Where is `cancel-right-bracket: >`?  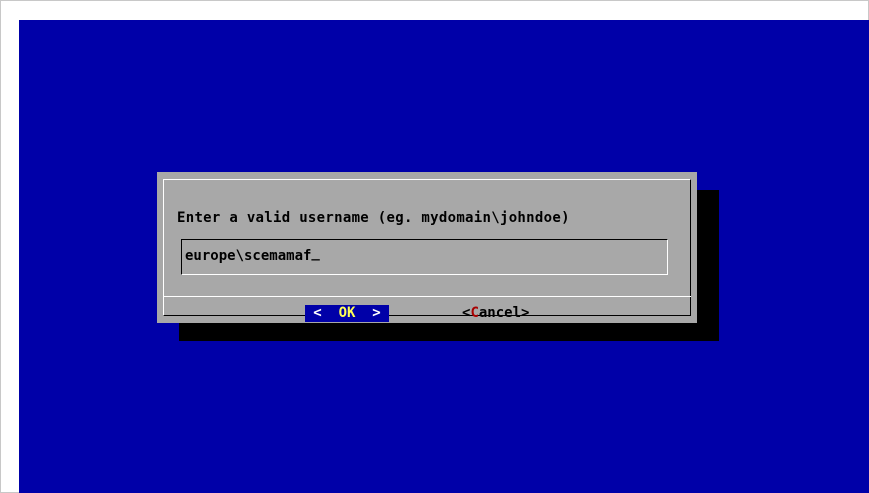
cancel-right-bracket: > is located at coordinates (525, 313).